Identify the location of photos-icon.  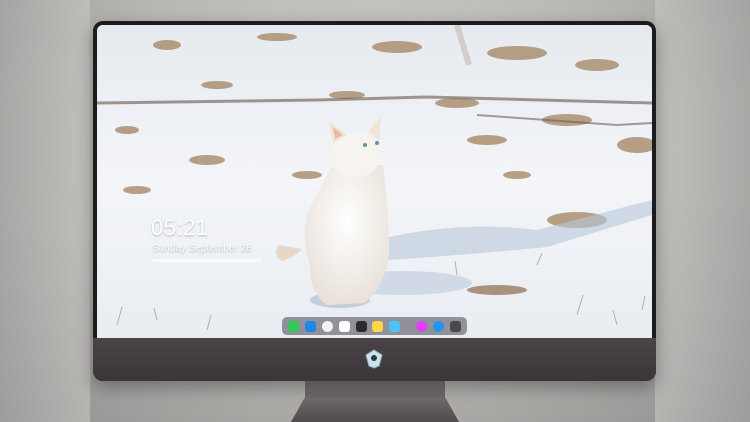
(395, 326).